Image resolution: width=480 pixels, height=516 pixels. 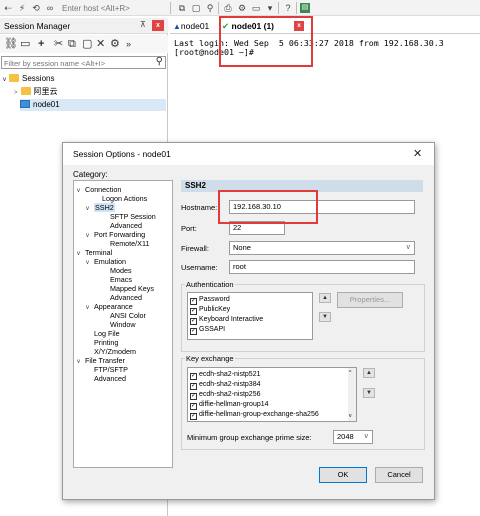 I want to click on keymap2-icon: ▾, so click(x=270, y=8).